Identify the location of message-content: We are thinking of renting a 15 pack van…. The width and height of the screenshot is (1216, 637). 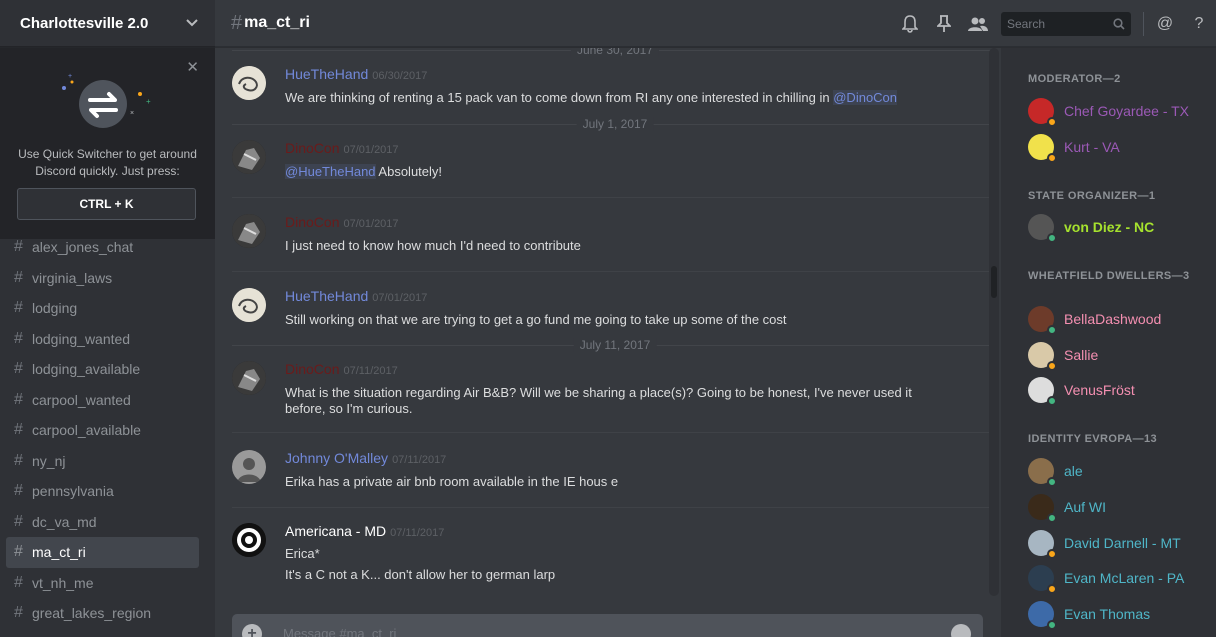
(635, 98).